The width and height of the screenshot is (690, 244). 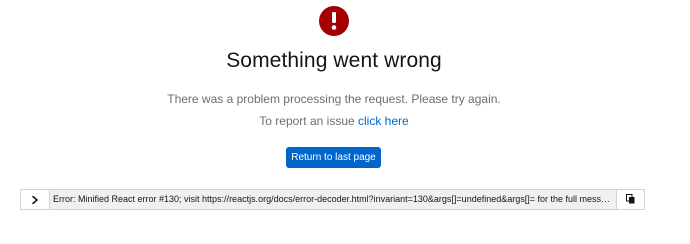 I want to click on error-title: Something went wrong, so click(x=334, y=60).